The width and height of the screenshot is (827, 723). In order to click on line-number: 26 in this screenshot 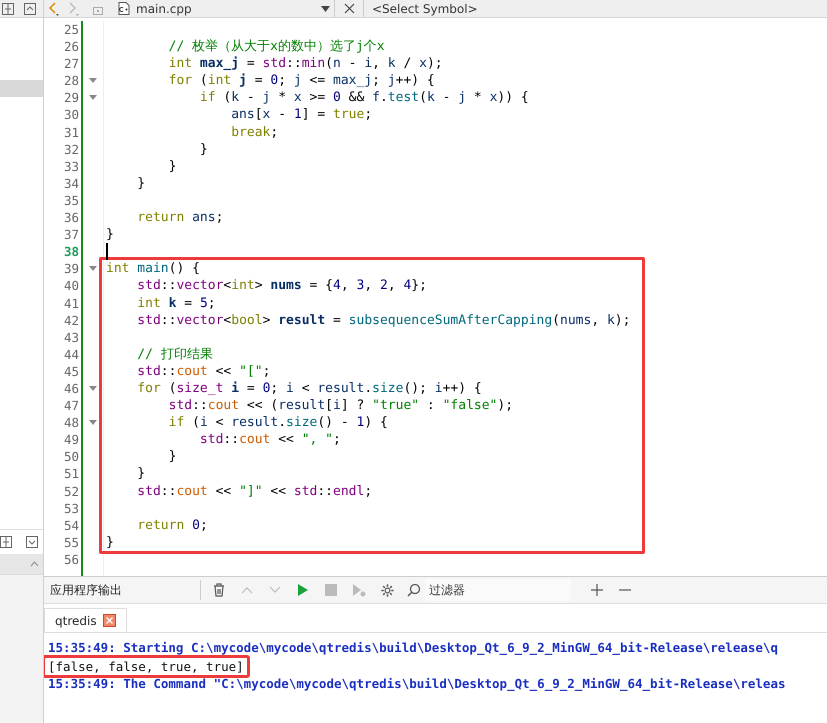, I will do `click(71, 47)`.